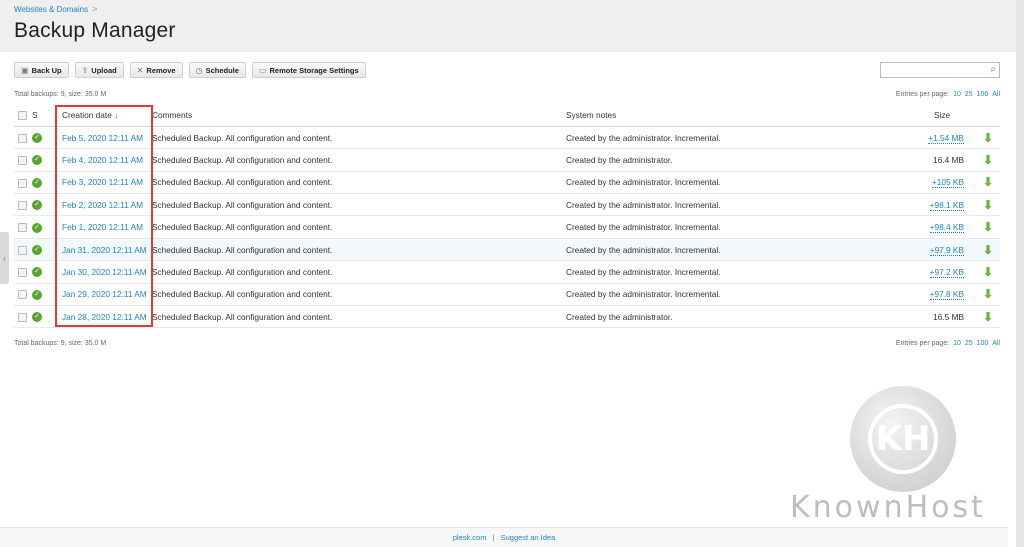  Describe the element at coordinates (946, 272) in the screenshot. I see `backup-size: +97.2 KB` at that location.